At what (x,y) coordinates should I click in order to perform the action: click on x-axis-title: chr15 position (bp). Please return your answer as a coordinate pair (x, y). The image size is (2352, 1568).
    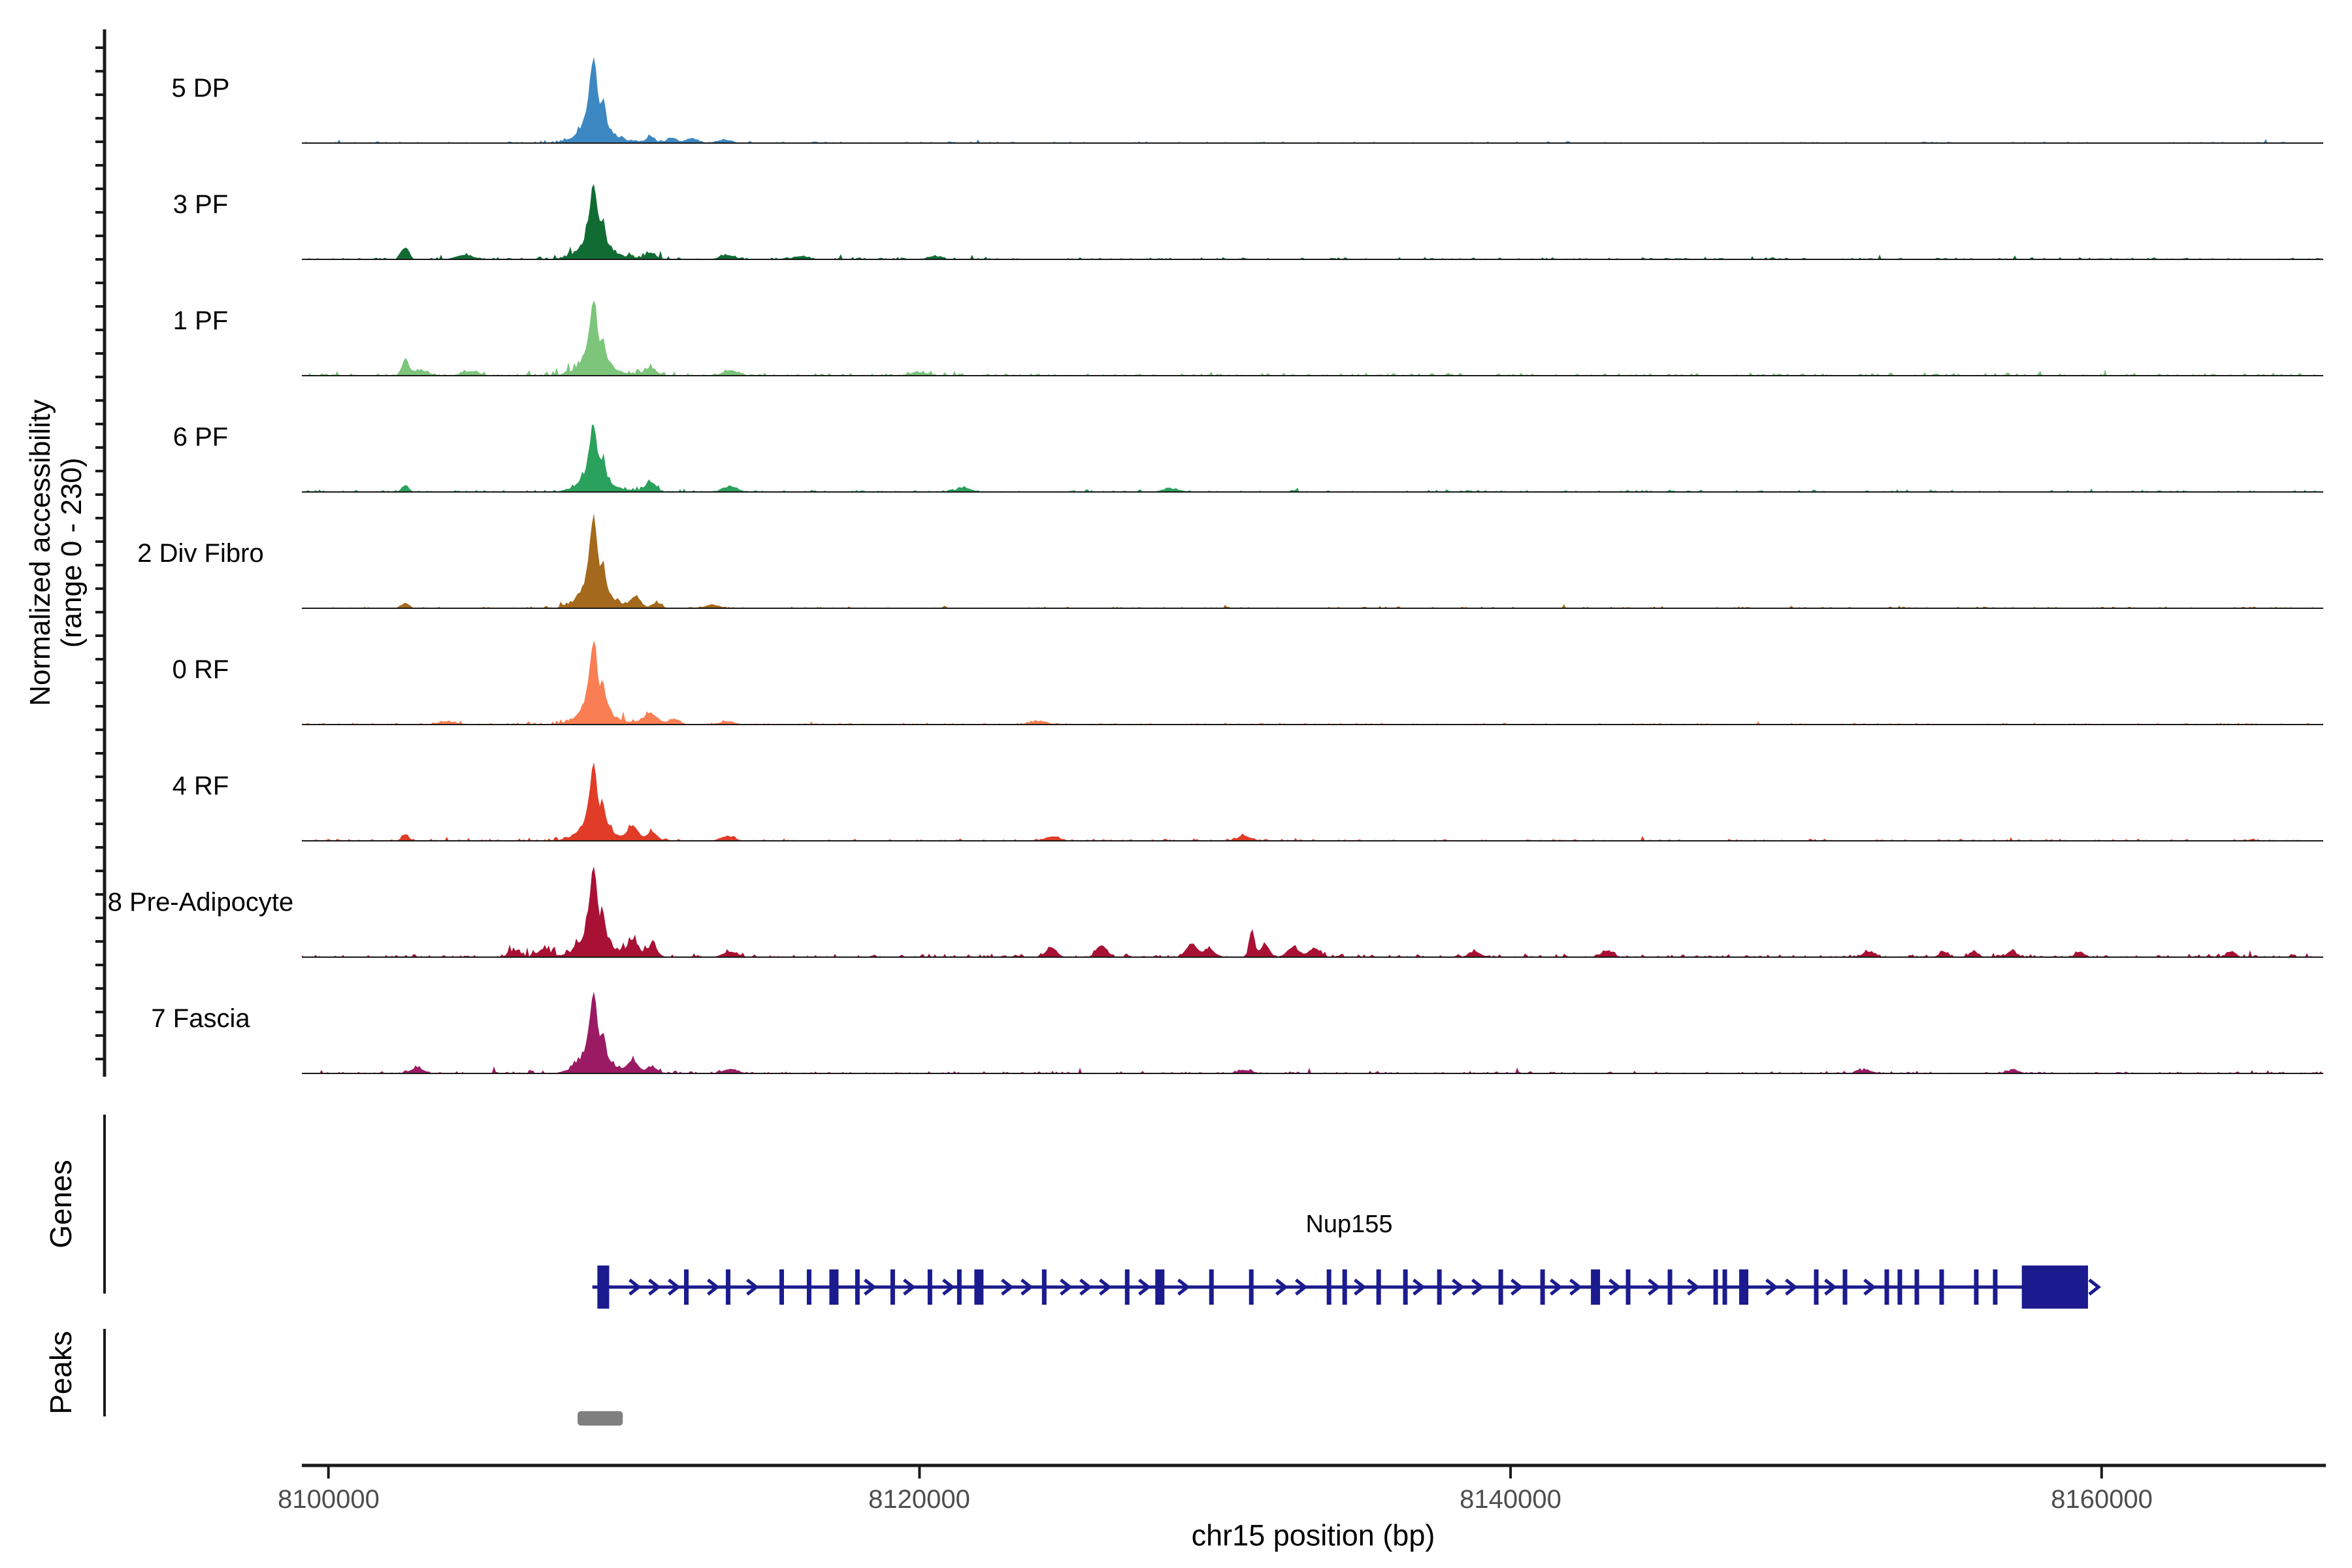
    Looking at the image, I should click on (1313, 1535).